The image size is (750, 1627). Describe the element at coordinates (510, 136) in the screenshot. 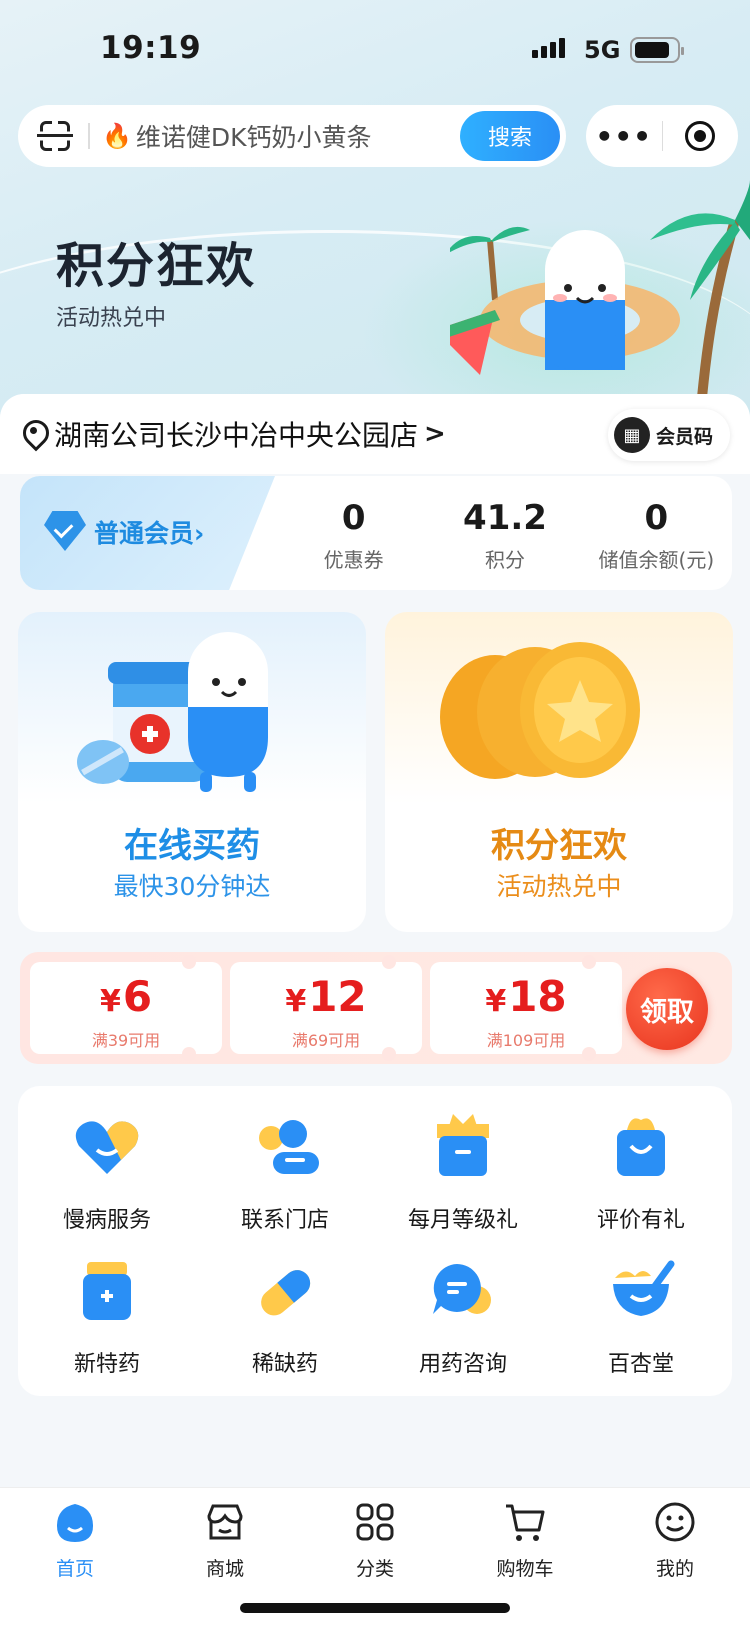

I see `search-button: 搜索` at that location.